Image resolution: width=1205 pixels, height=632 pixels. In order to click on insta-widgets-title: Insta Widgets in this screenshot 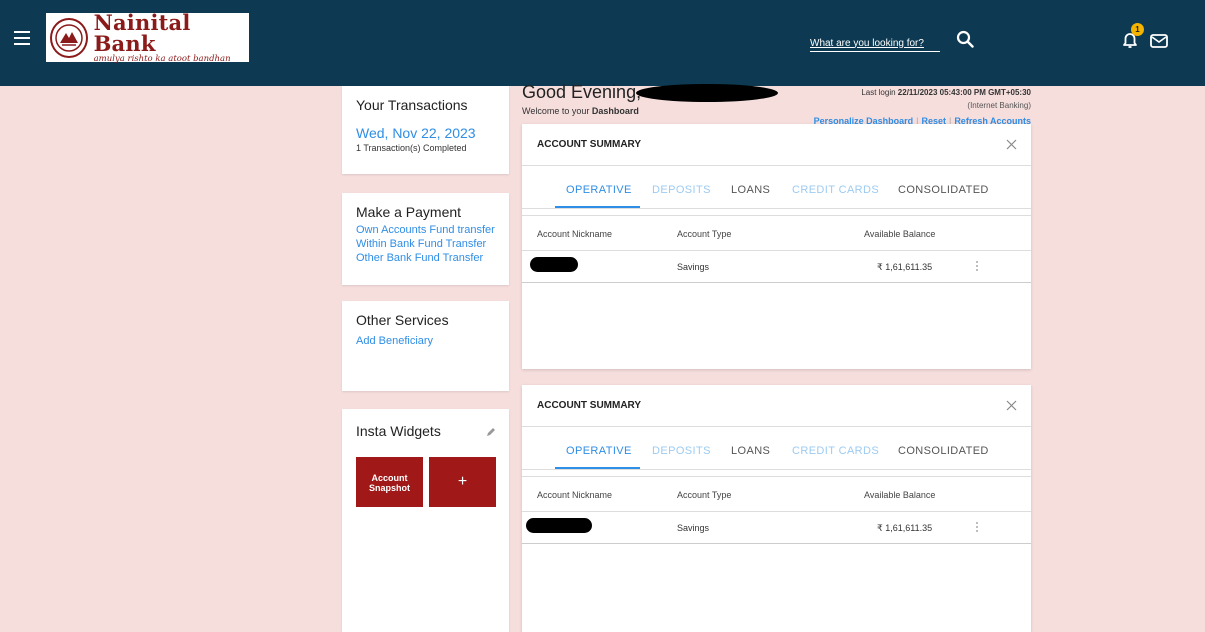, I will do `click(398, 431)`.